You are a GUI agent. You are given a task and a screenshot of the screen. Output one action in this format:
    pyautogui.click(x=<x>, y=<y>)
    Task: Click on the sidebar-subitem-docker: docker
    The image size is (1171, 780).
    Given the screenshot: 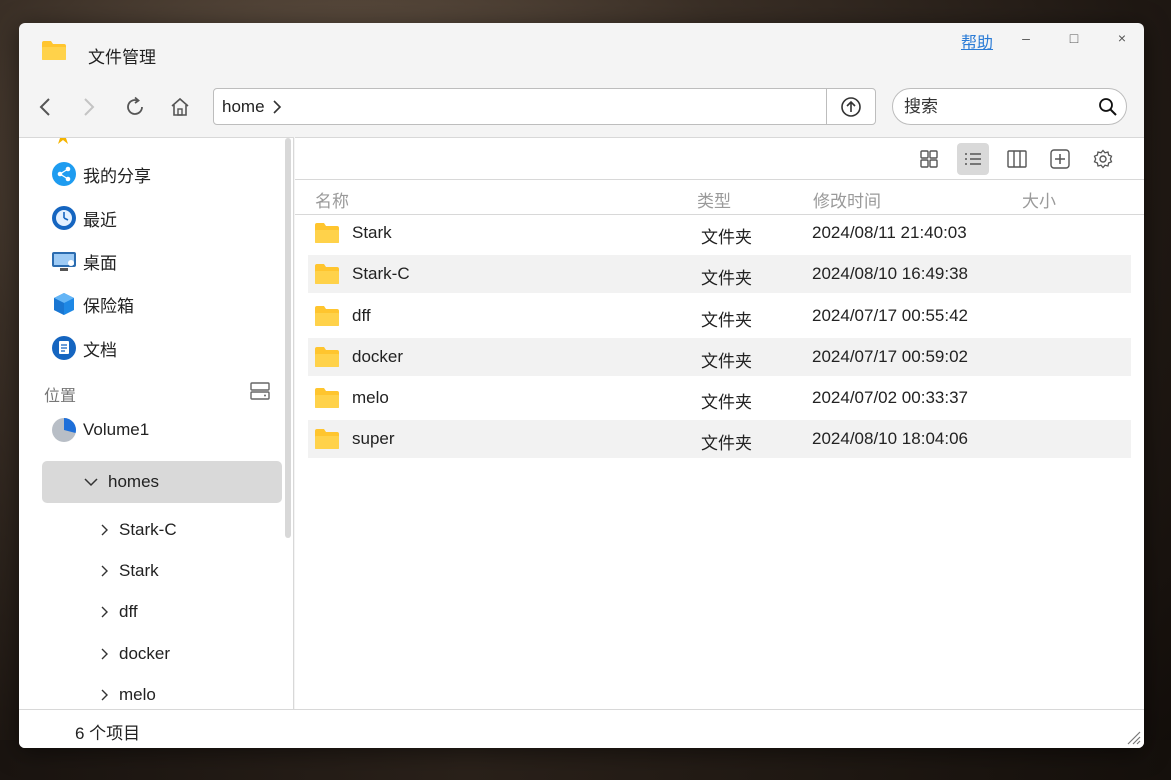 What is the action you would take?
    pyautogui.click(x=134, y=654)
    